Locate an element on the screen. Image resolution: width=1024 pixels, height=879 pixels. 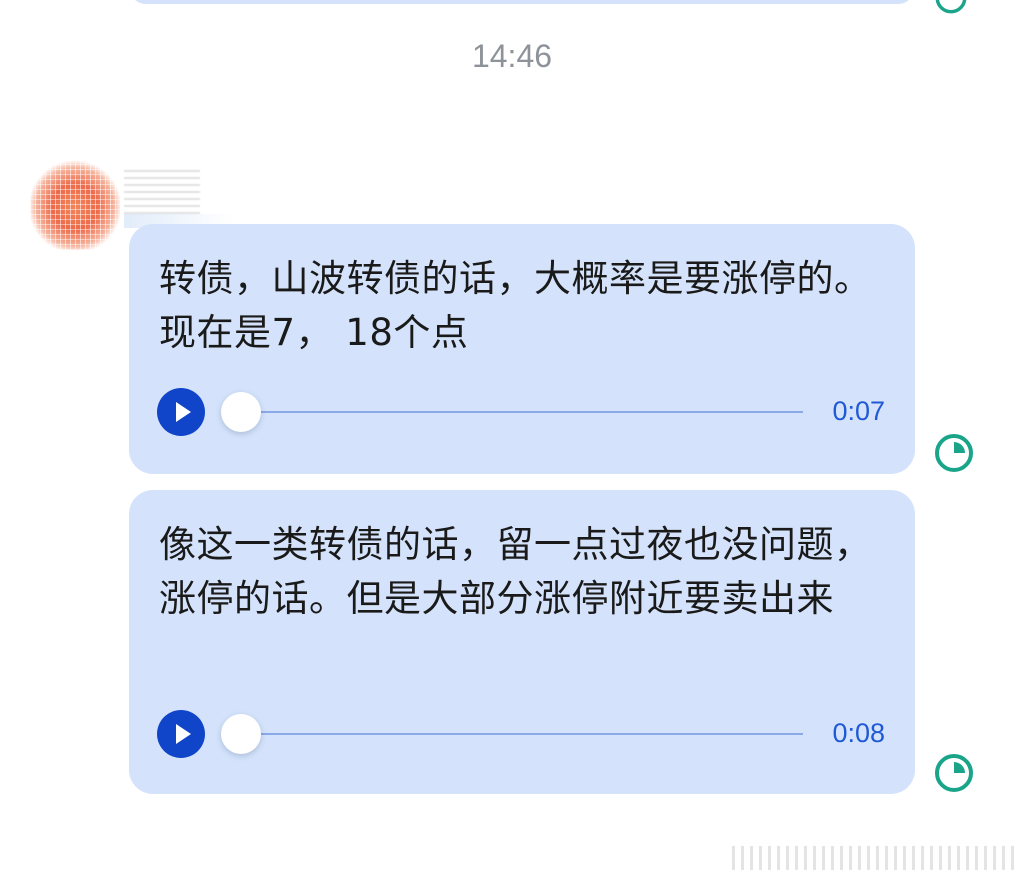
audio-player: 0:07 is located at coordinates (521, 412).